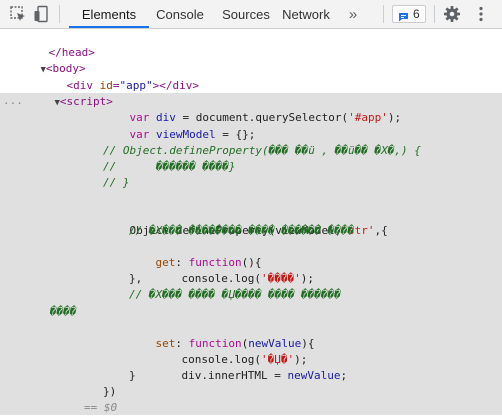 The height and width of the screenshot is (416, 502). Describe the element at coordinates (132, 375) in the screenshot. I see `code-line-16: }` at that location.